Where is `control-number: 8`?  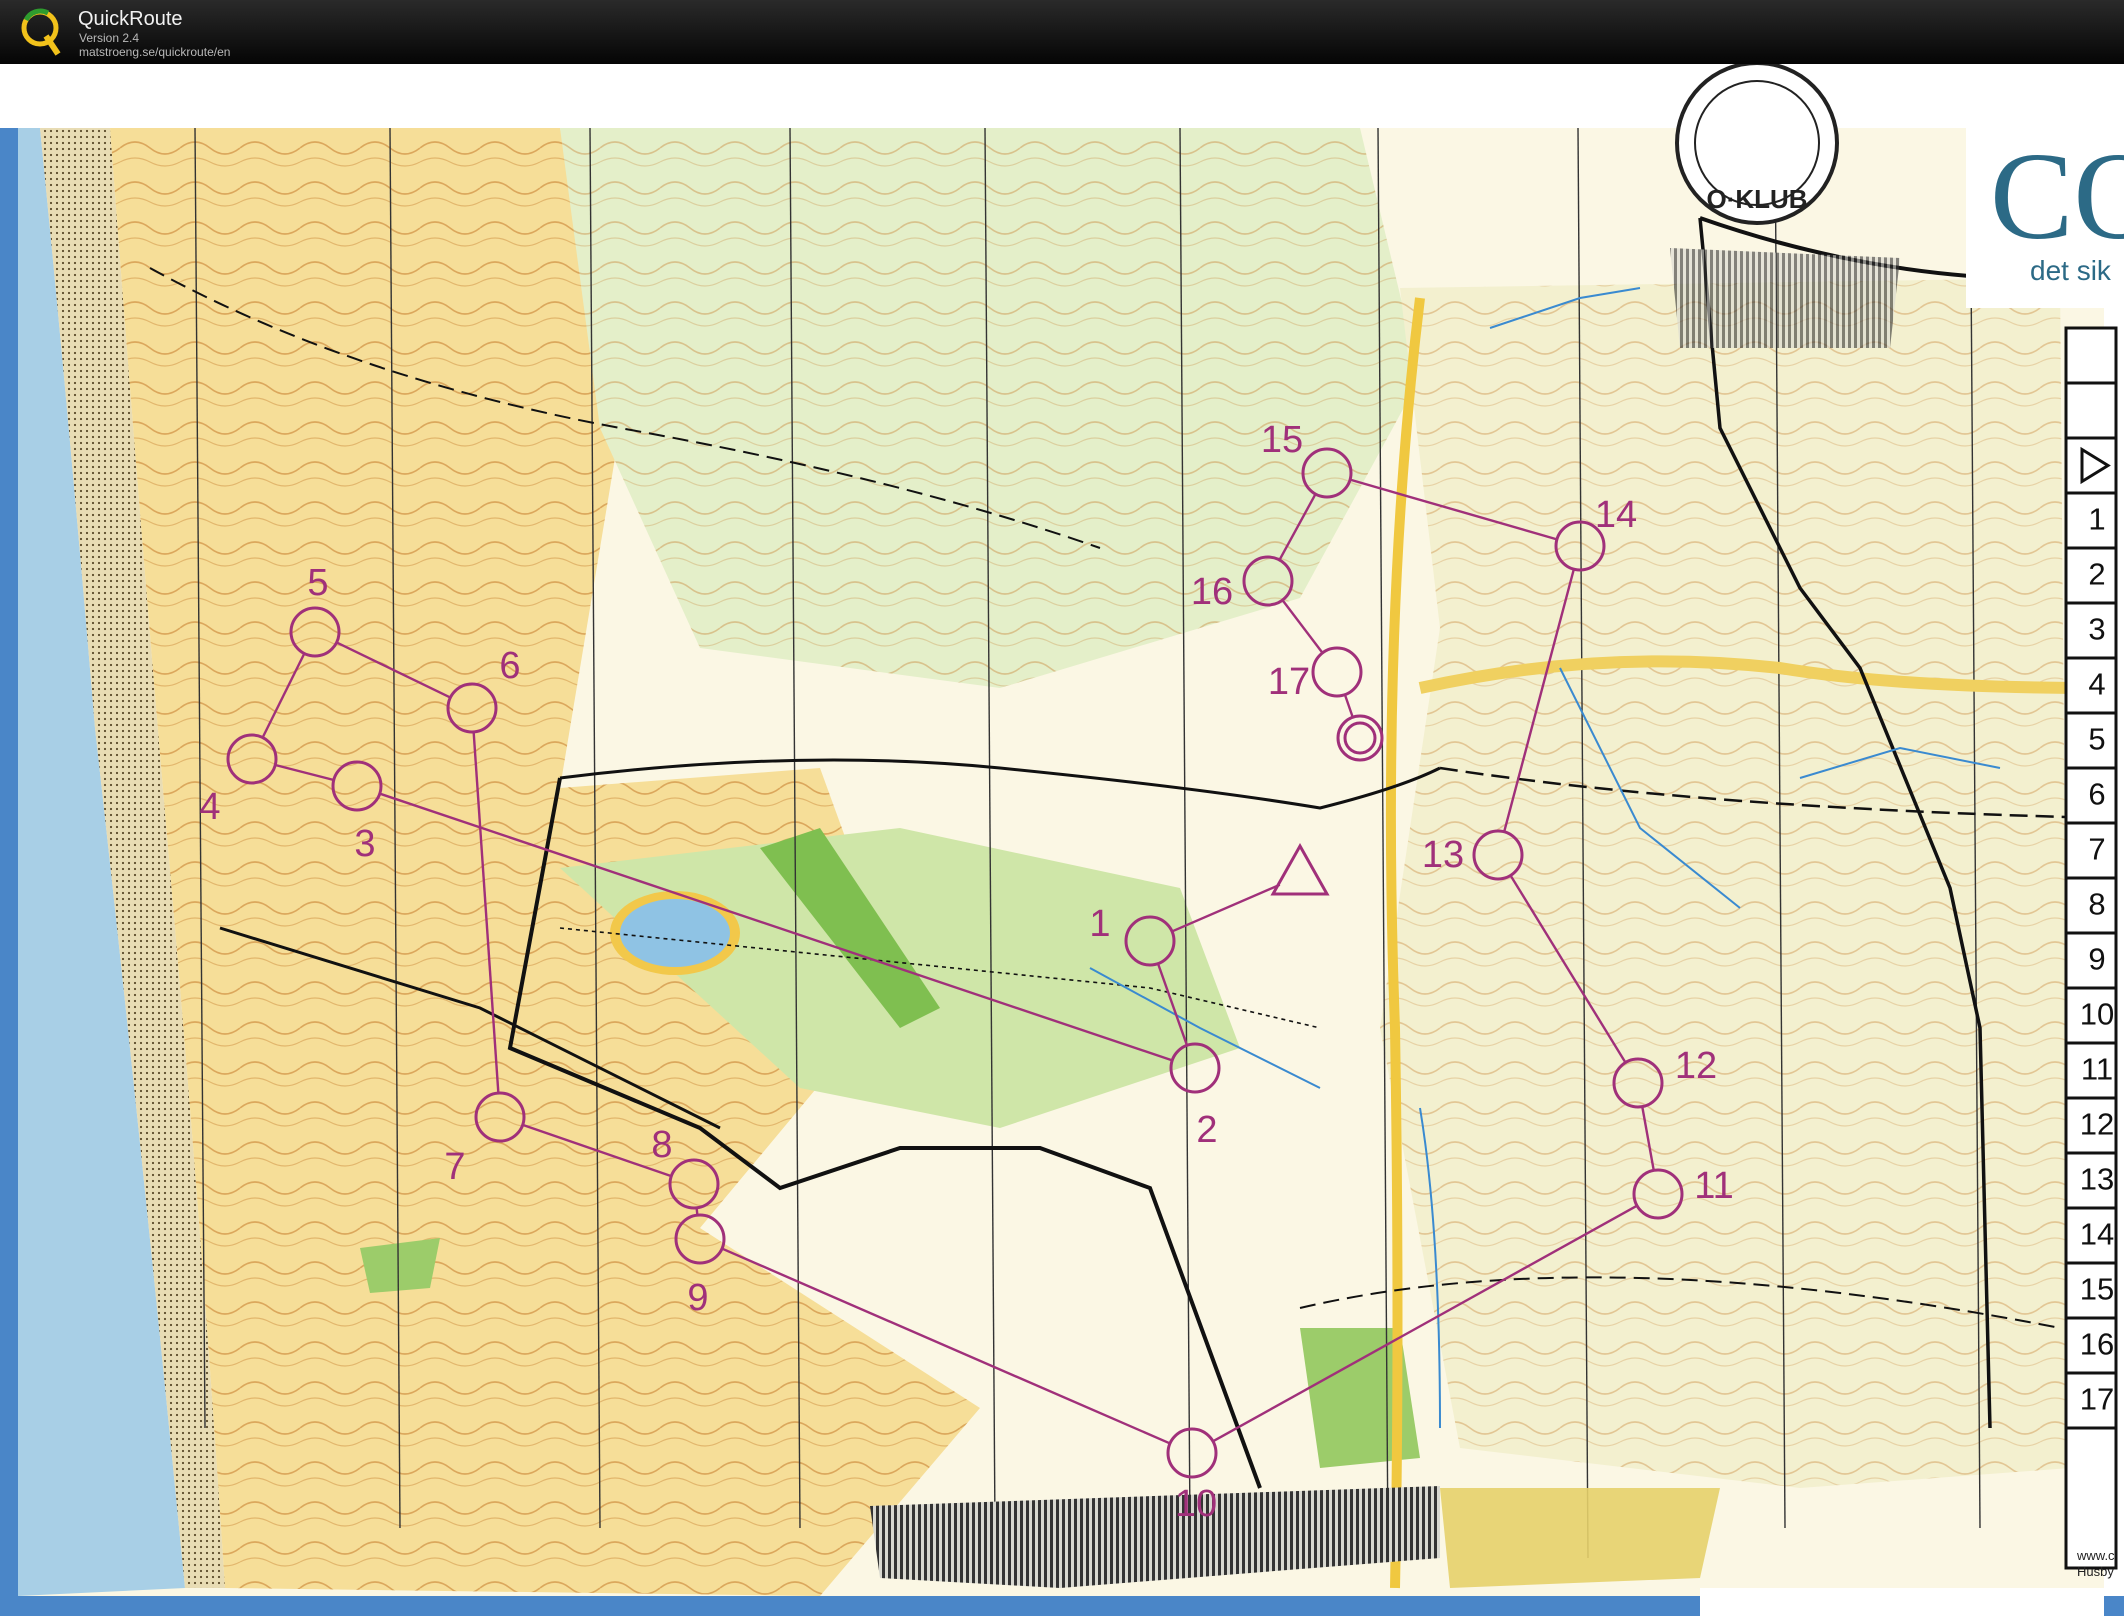
control-number: 8 is located at coordinates (661, 1145).